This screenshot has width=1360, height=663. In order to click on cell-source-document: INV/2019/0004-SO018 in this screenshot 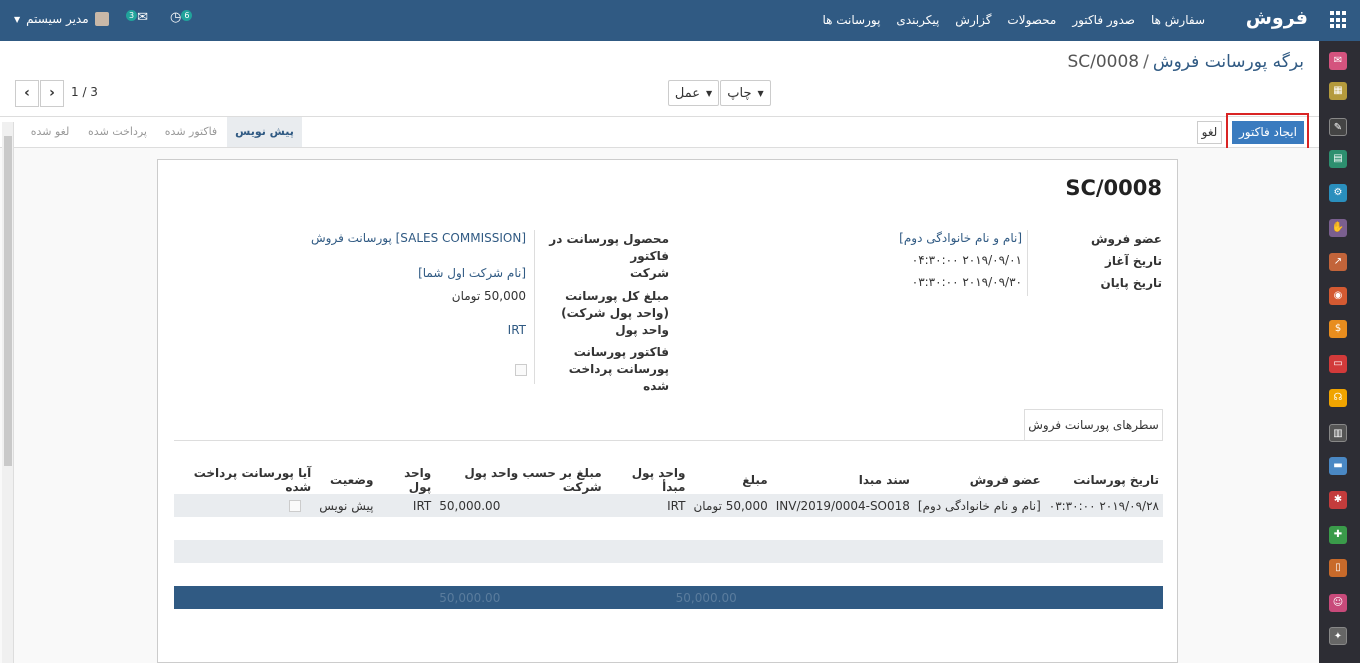, I will do `click(842, 505)`.